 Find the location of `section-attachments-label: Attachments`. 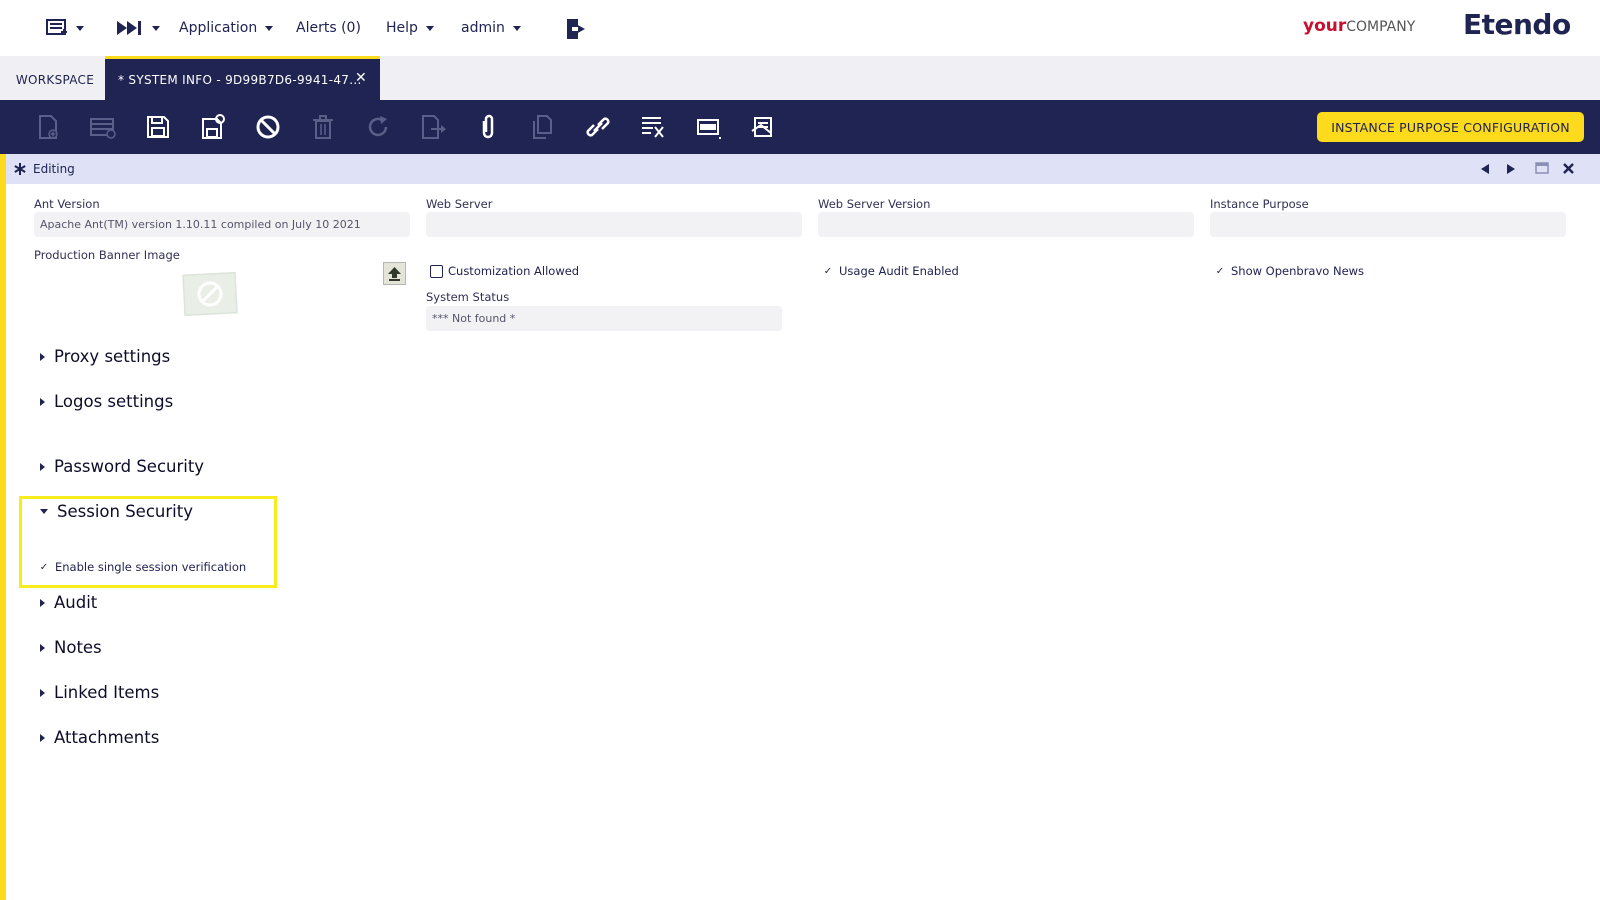

section-attachments-label: Attachments is located at coordinates (107, 737).